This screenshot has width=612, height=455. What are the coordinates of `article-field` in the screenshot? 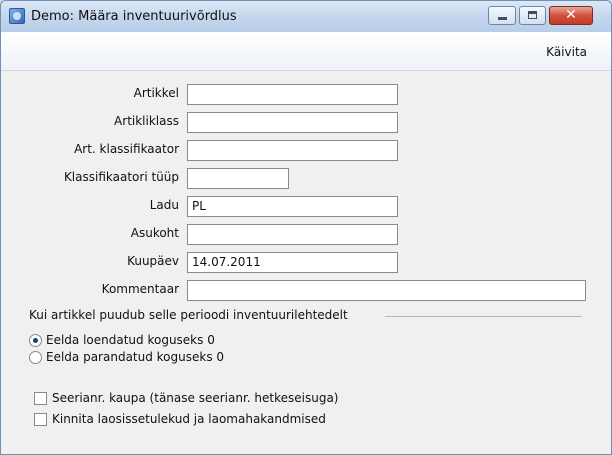 It's located at (292, 94).